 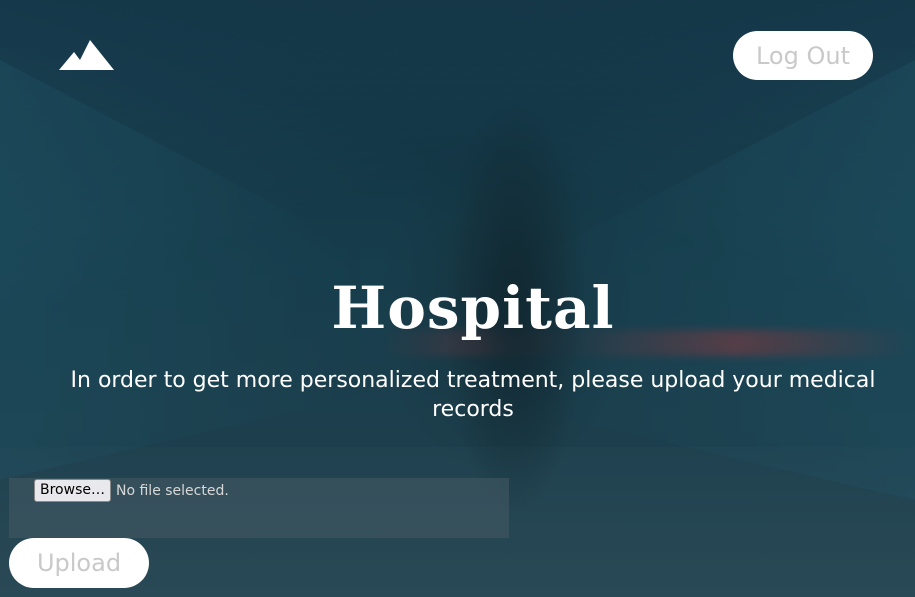 What do you see at coordinates (473, 308) in the screenshot?
I see `page-title: Hospital` at bounding box center [473, 308].